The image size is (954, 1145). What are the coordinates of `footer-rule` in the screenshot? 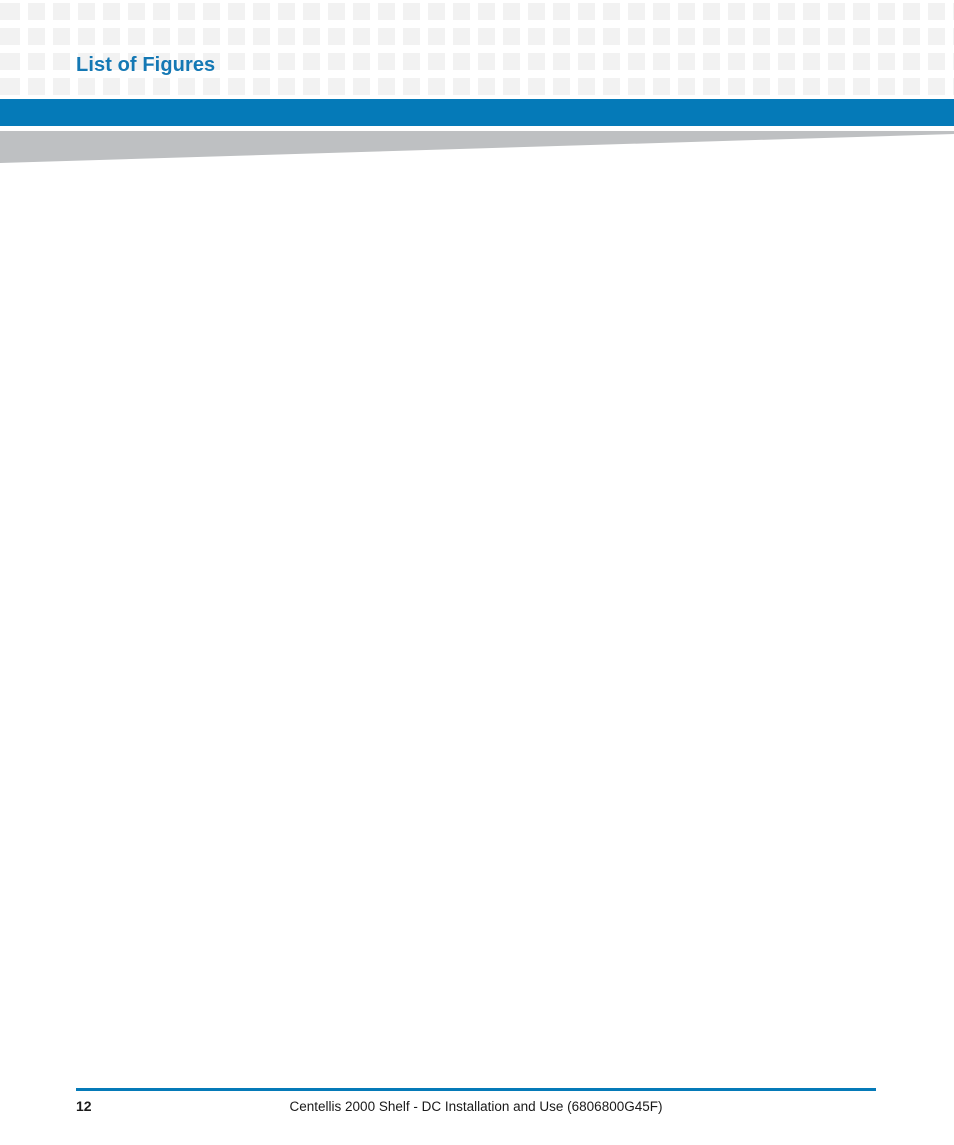 It's located at (476, 1089).